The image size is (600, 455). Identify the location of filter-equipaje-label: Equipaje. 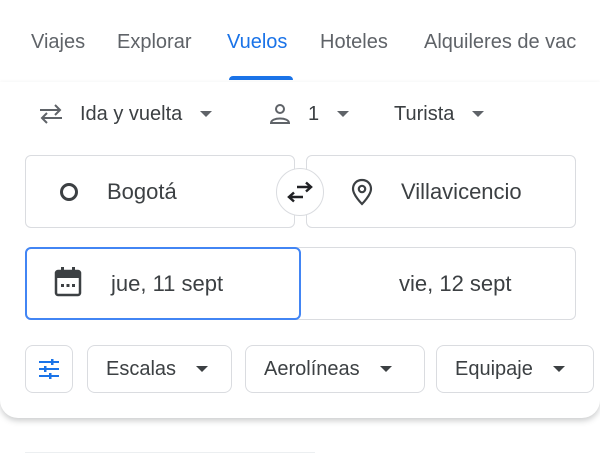
(494, 368).